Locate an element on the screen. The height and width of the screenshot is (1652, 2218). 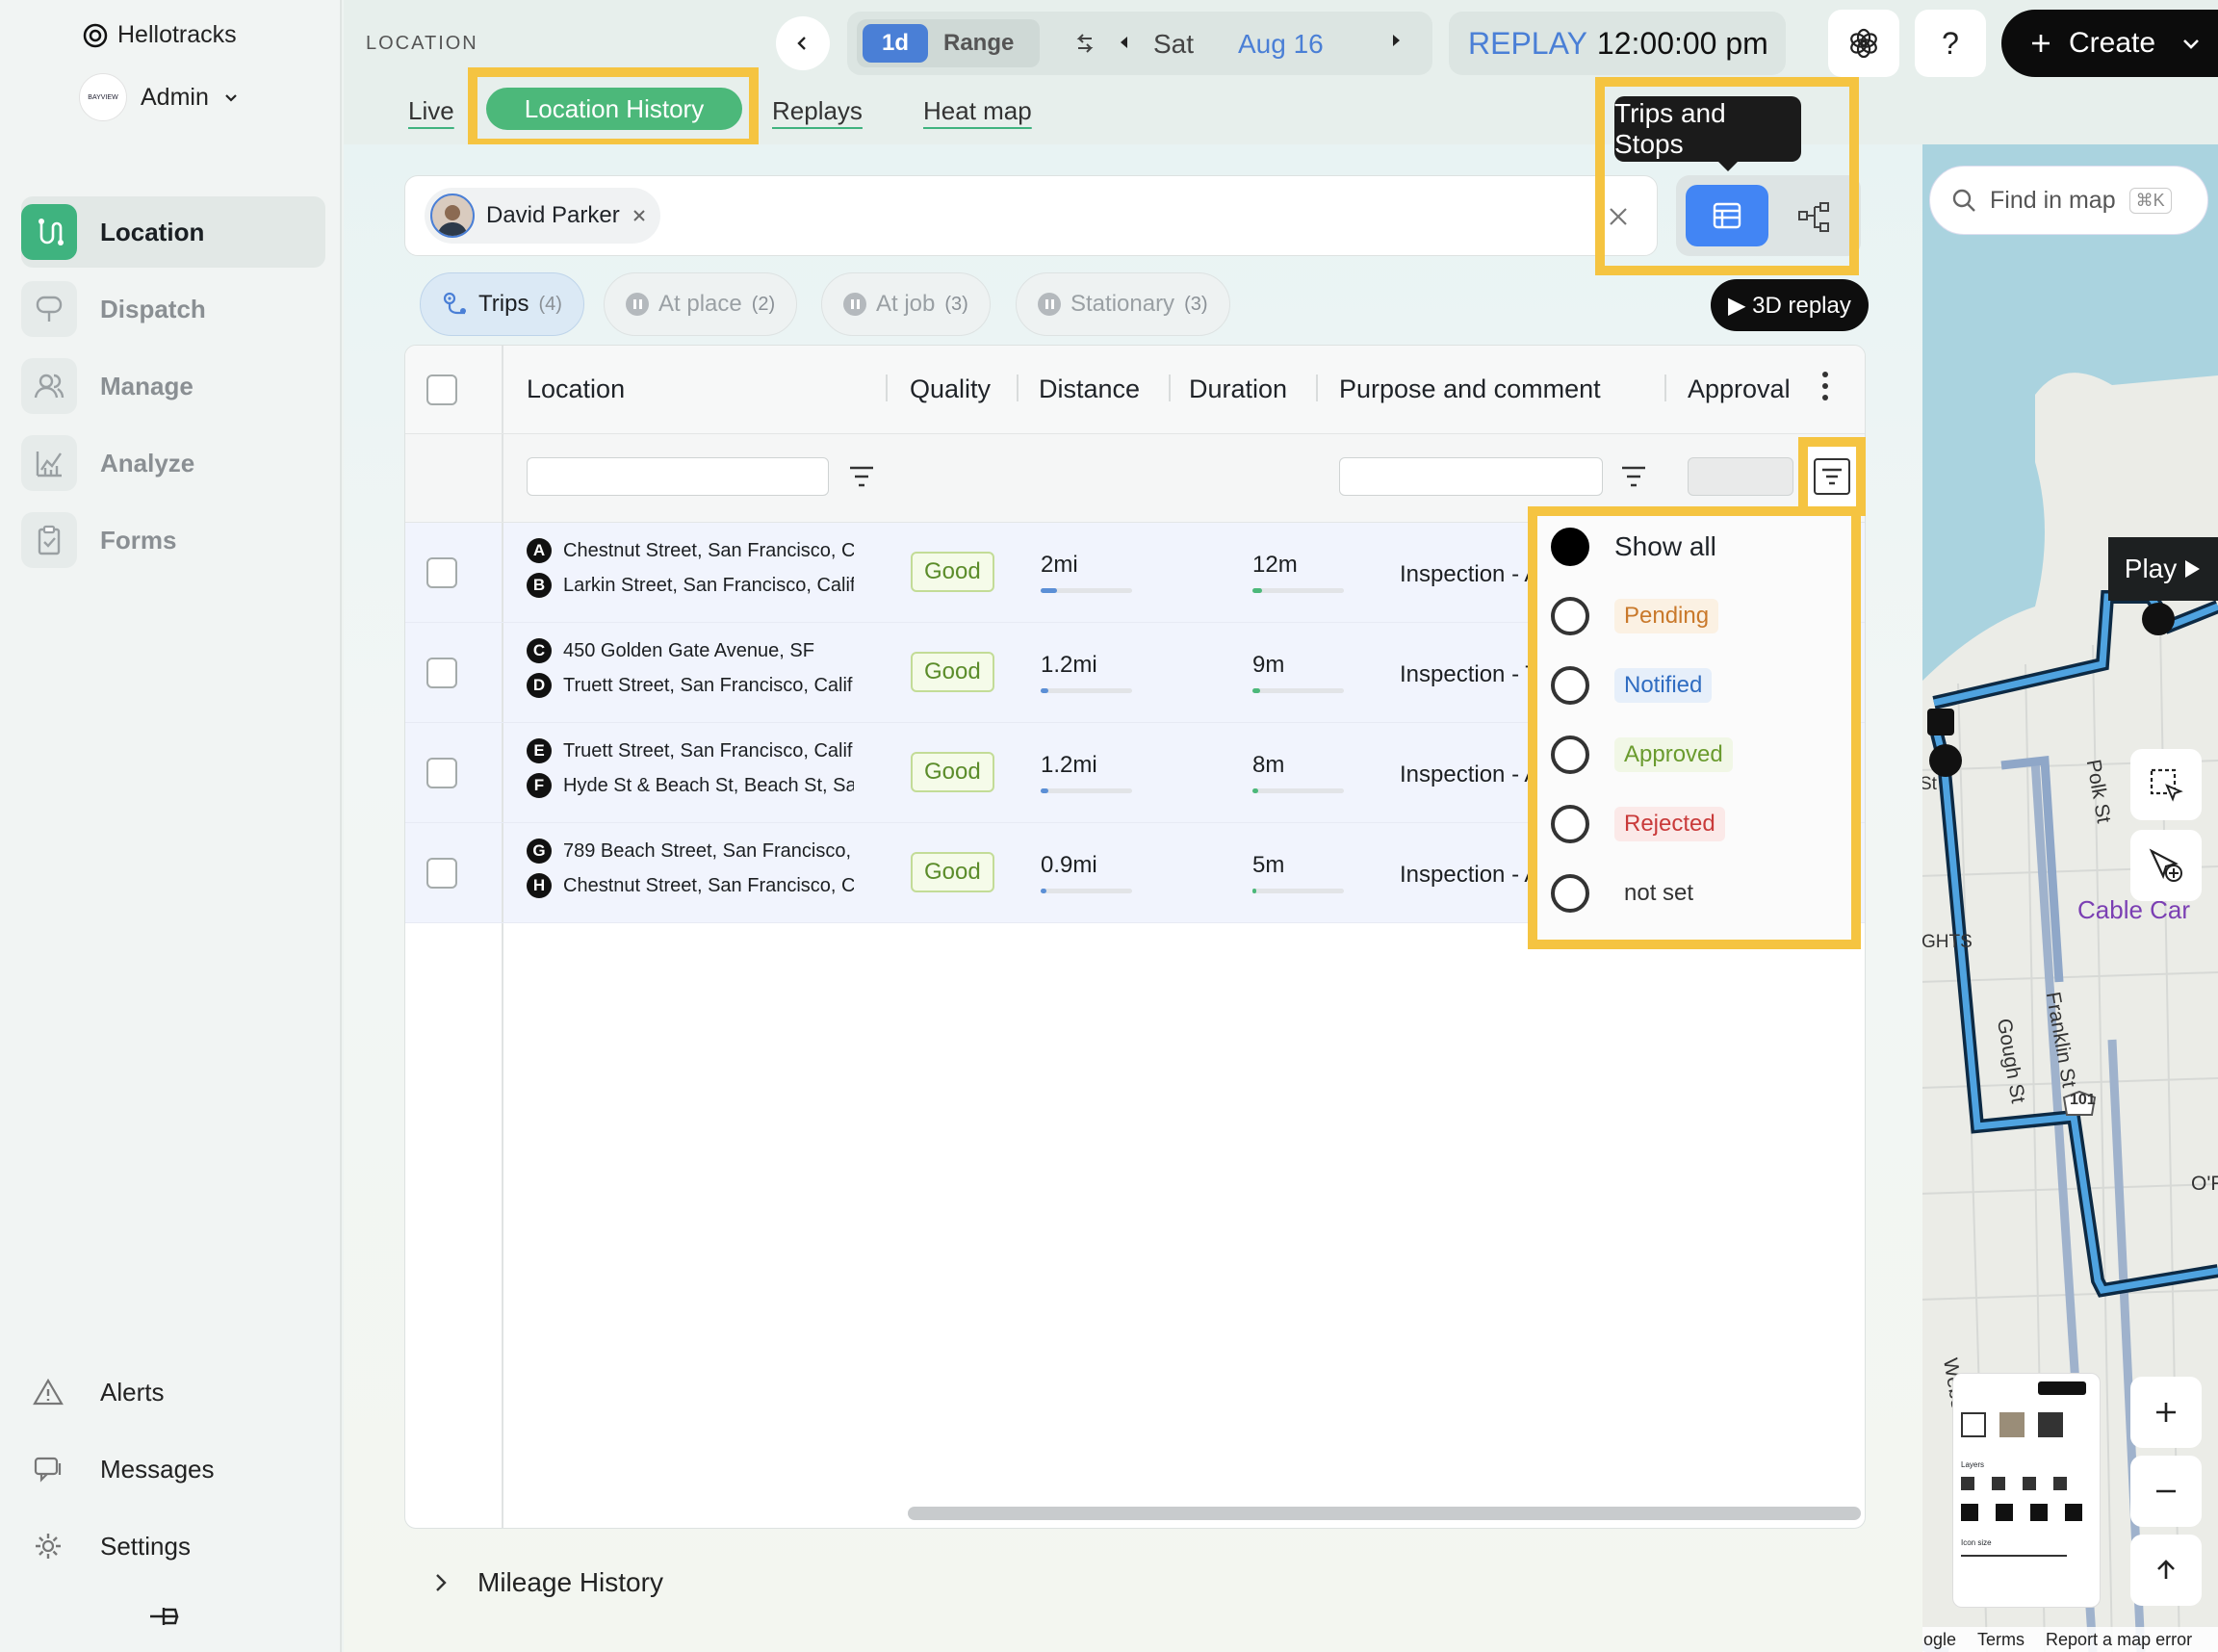
mileage-history-toggle: Mileage History is located at coordinates (548, 1582).